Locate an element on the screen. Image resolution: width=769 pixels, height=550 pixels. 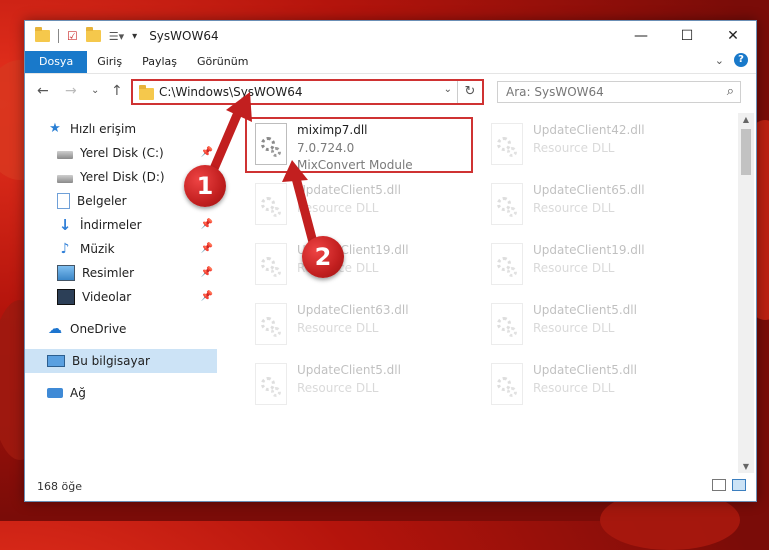
scrollbar-thumb is located at coordinates (746, 152).